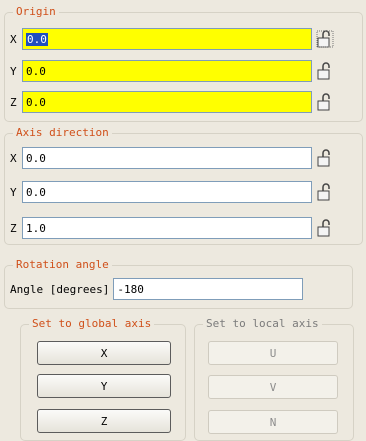 The width and height of the screenshot is (366, 441). I want to click on direction-x-row: X 0.0, so click(173, 158).